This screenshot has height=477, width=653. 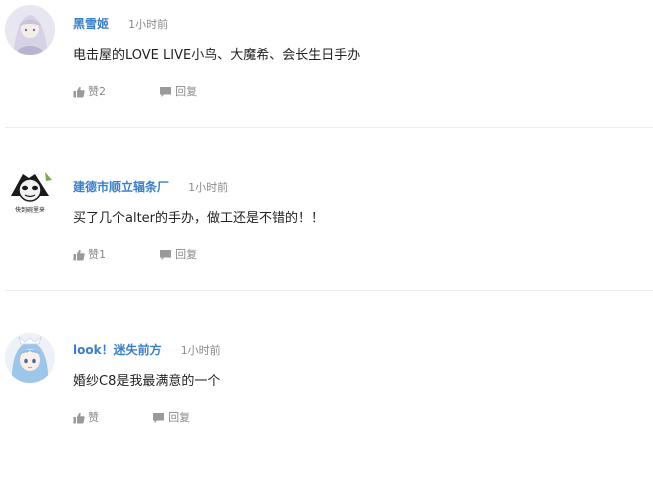 What do you see at coordinates (93, 417) in the screenshot?
I see `like-count: 赞` at bounding box center [93, 417].